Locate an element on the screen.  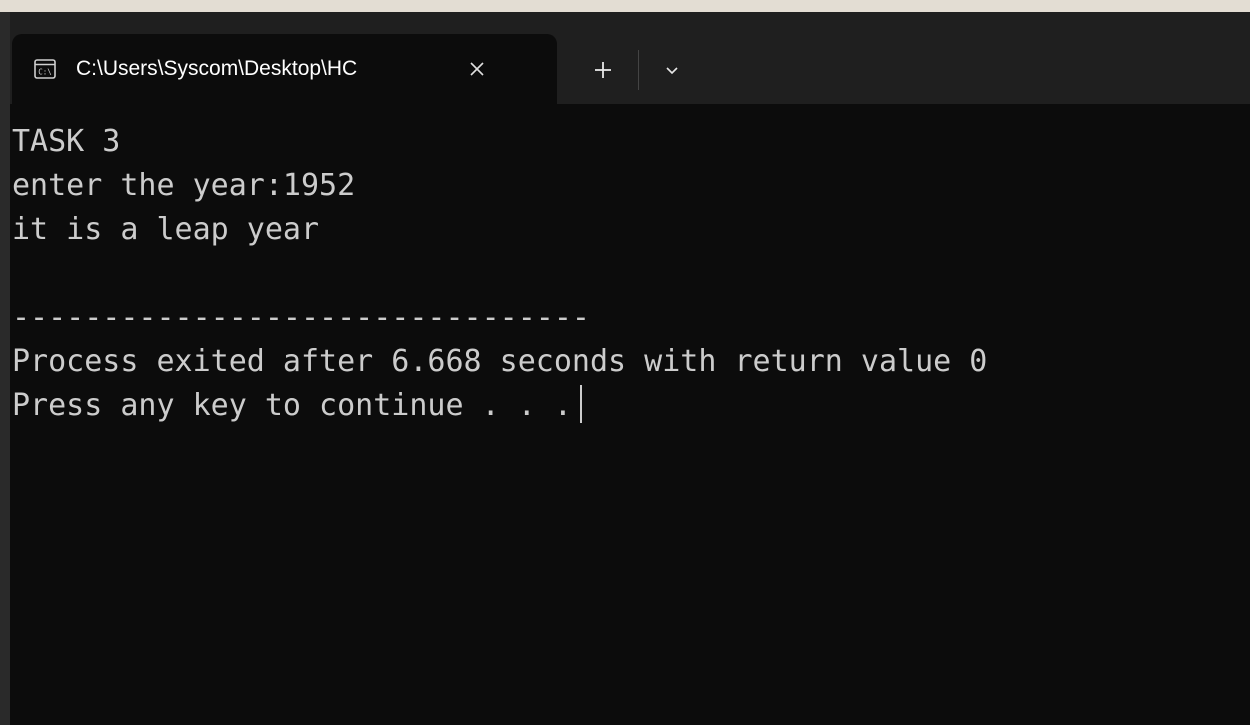
close-tab-button is located at coordinates (477, 69).